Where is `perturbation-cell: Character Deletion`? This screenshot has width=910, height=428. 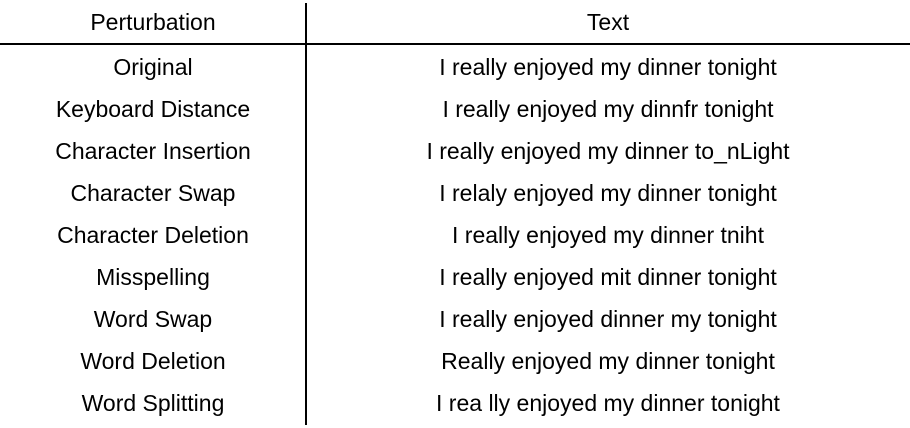 perturbation-cell: Character Deletion is located at coordinates (153, 235).